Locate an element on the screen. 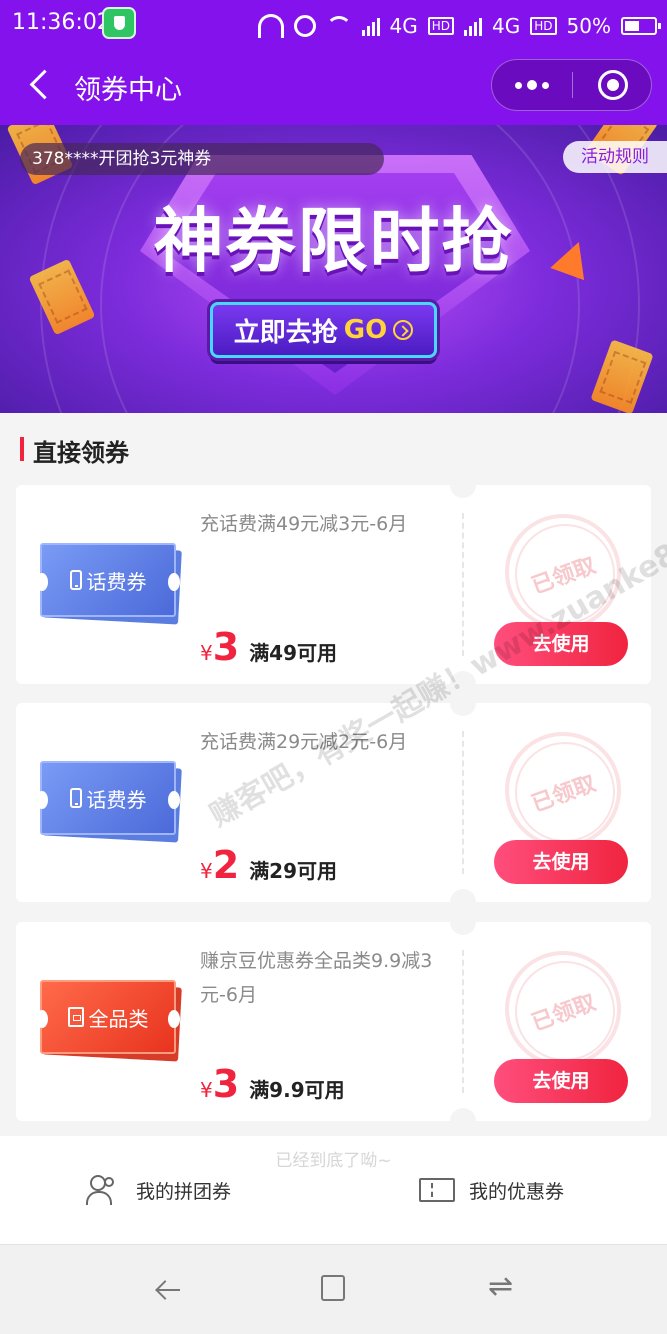 The height and width of the screenshot is (1334, 667). coupon-price: ¥ 3 满9.9可用 is located at coordinates (272, 1084).